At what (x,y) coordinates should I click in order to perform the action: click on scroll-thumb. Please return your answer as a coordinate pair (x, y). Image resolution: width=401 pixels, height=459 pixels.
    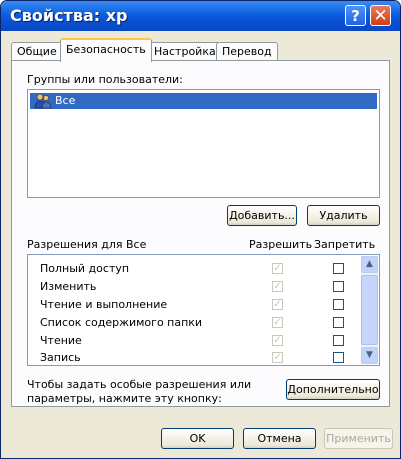
    Looking at the image, I should click on (369, 310).